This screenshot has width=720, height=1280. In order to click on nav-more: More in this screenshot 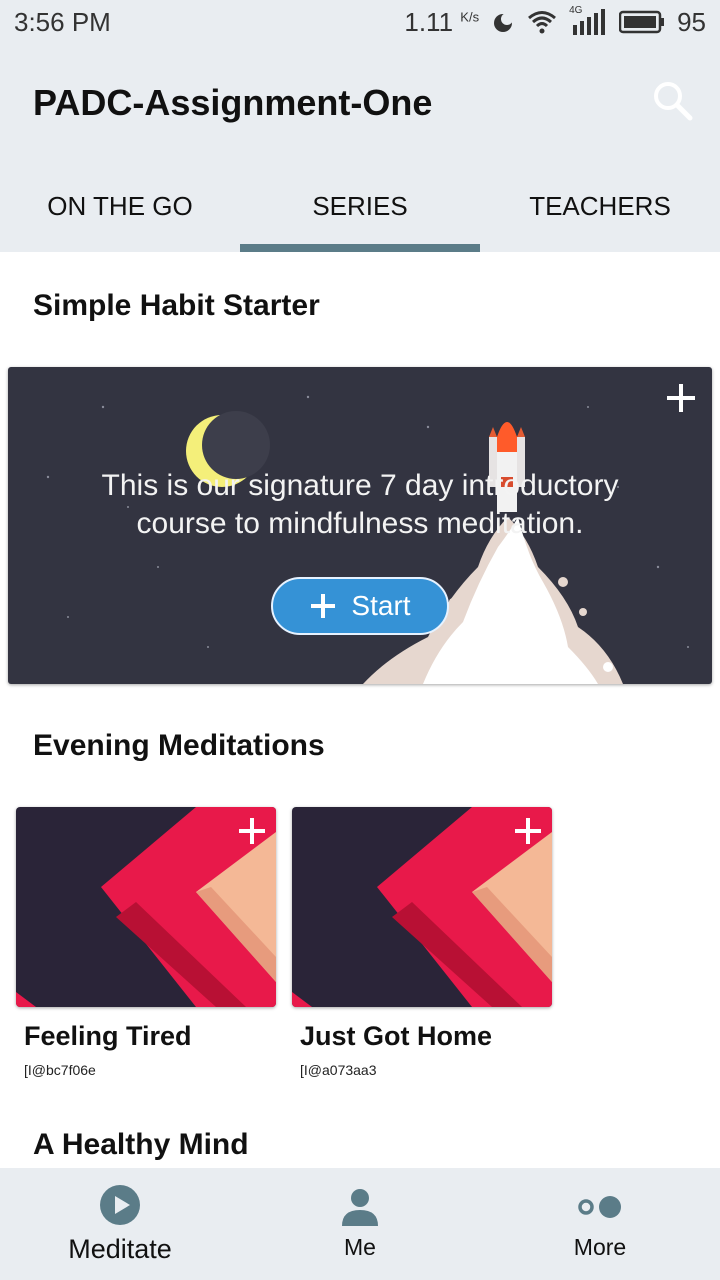, I will do `click(600, 1224)`.